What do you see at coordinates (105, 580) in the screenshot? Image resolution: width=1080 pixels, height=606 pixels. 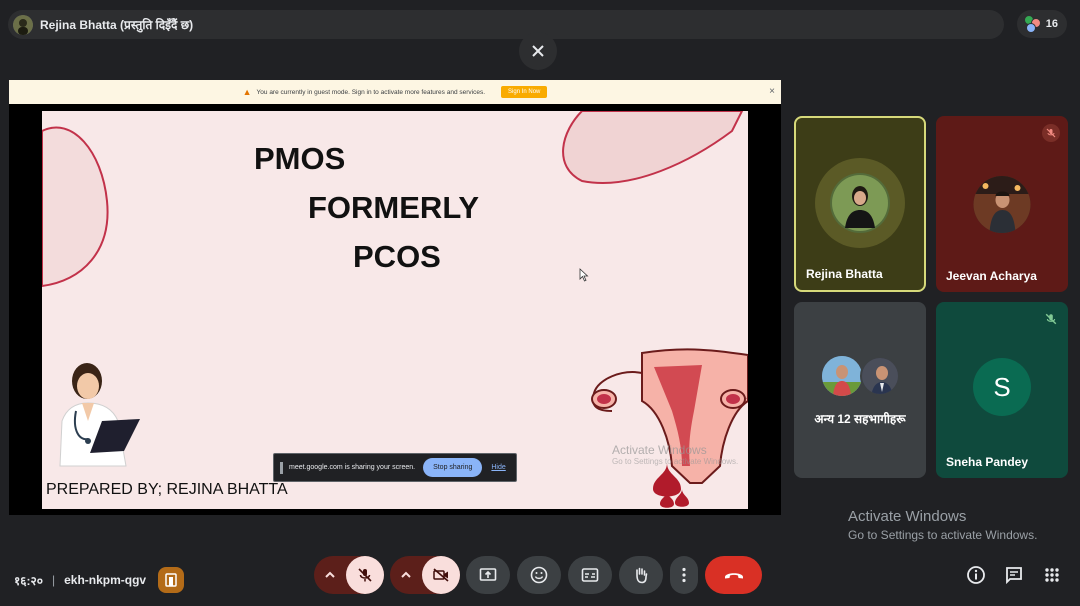 I see `meeting-code: ekh-nkpm-qgv` at bounding box center [105, 580].